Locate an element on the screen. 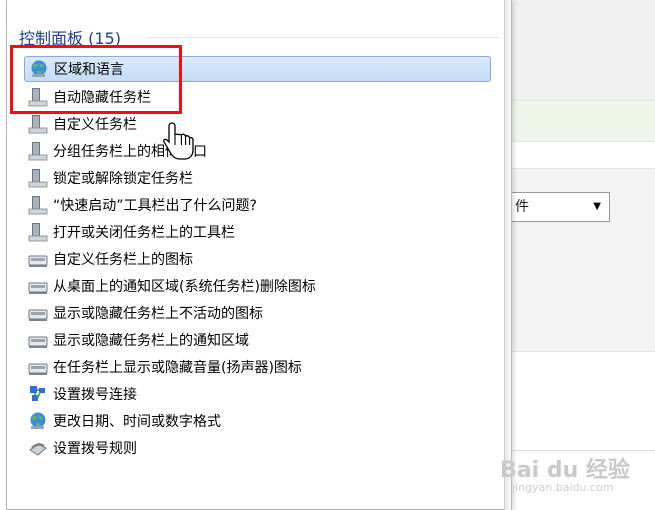  result-item-label: 在任务栏上显示或隐藏音量(扬声器)图标 is located at coordinates (177, 368).